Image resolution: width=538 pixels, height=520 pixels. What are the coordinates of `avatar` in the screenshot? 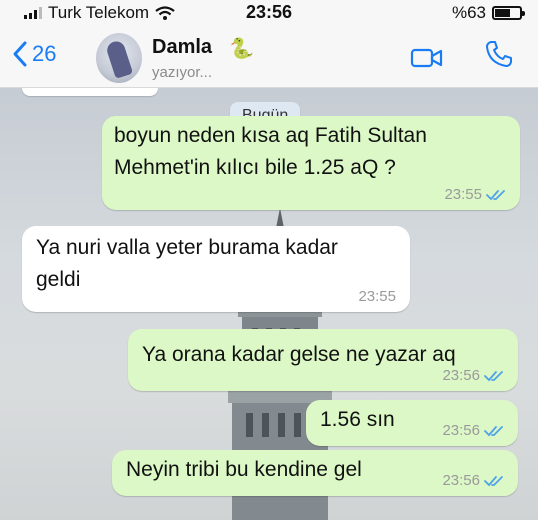 It's located at (119, 58).